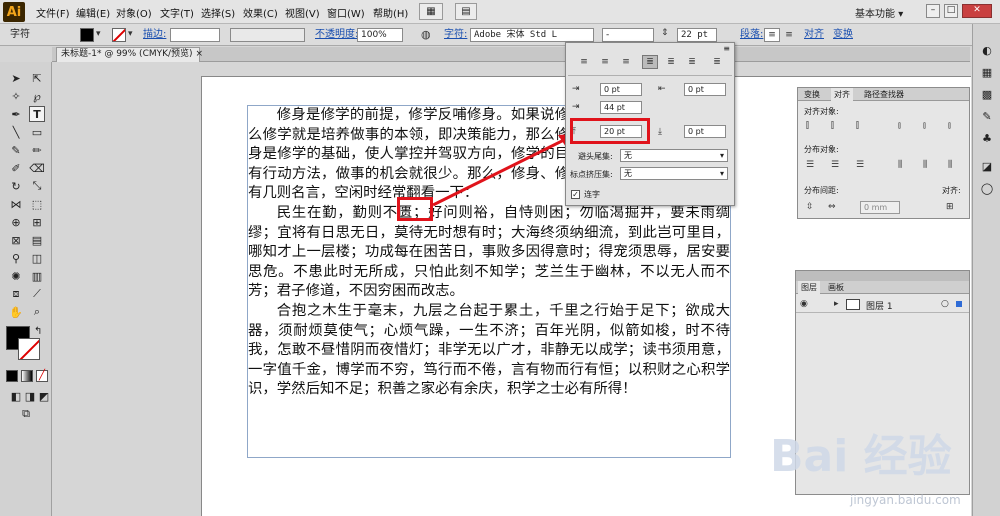  Describe the element at coordinates (812, 94) in the screenshot. I see `tab-transform: 变换` at that location.